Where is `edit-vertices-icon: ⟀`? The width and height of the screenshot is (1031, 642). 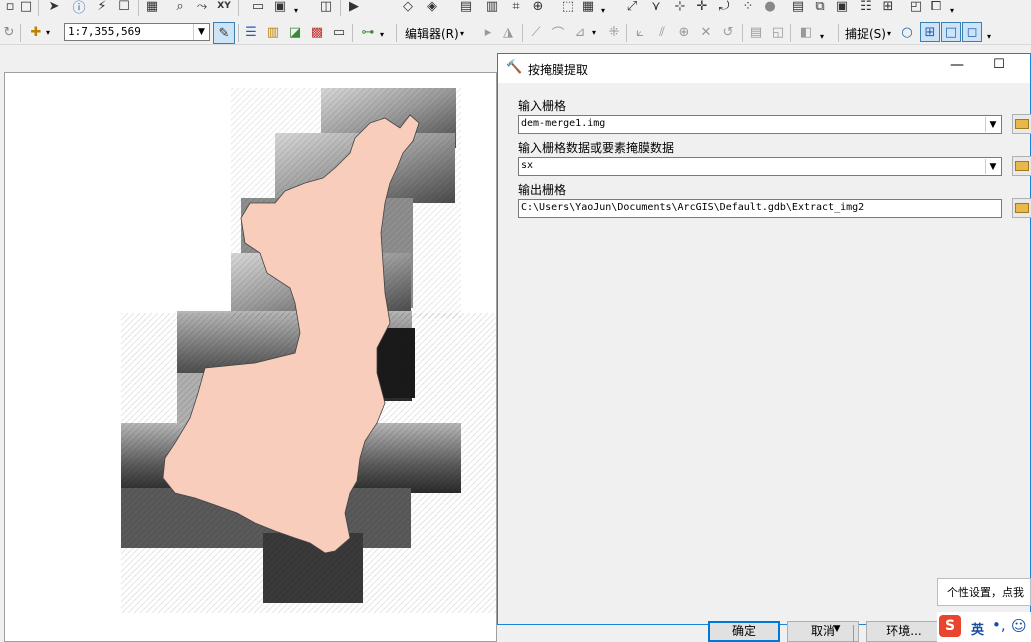
edit-vertices-icon: ⟀ is located at coordinates (640, 32).